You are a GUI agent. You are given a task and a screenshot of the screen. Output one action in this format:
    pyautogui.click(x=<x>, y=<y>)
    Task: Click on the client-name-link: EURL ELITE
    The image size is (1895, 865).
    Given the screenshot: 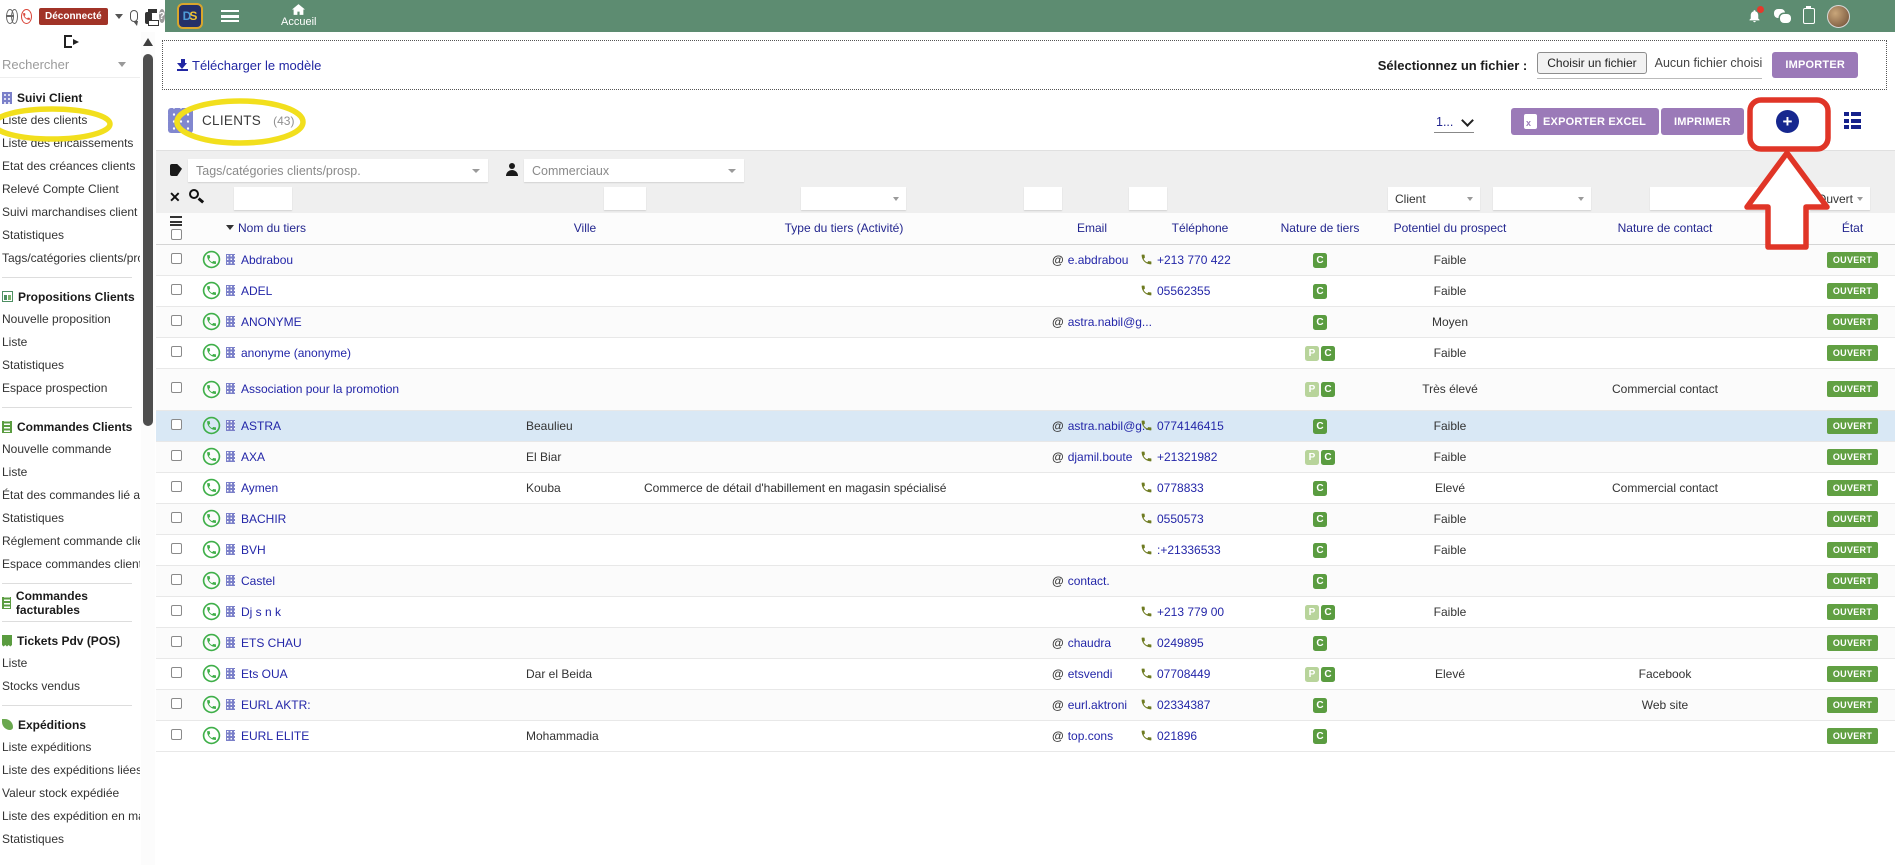 What is the action you would take?
    pyautogui.click(x=275, y=736)
    